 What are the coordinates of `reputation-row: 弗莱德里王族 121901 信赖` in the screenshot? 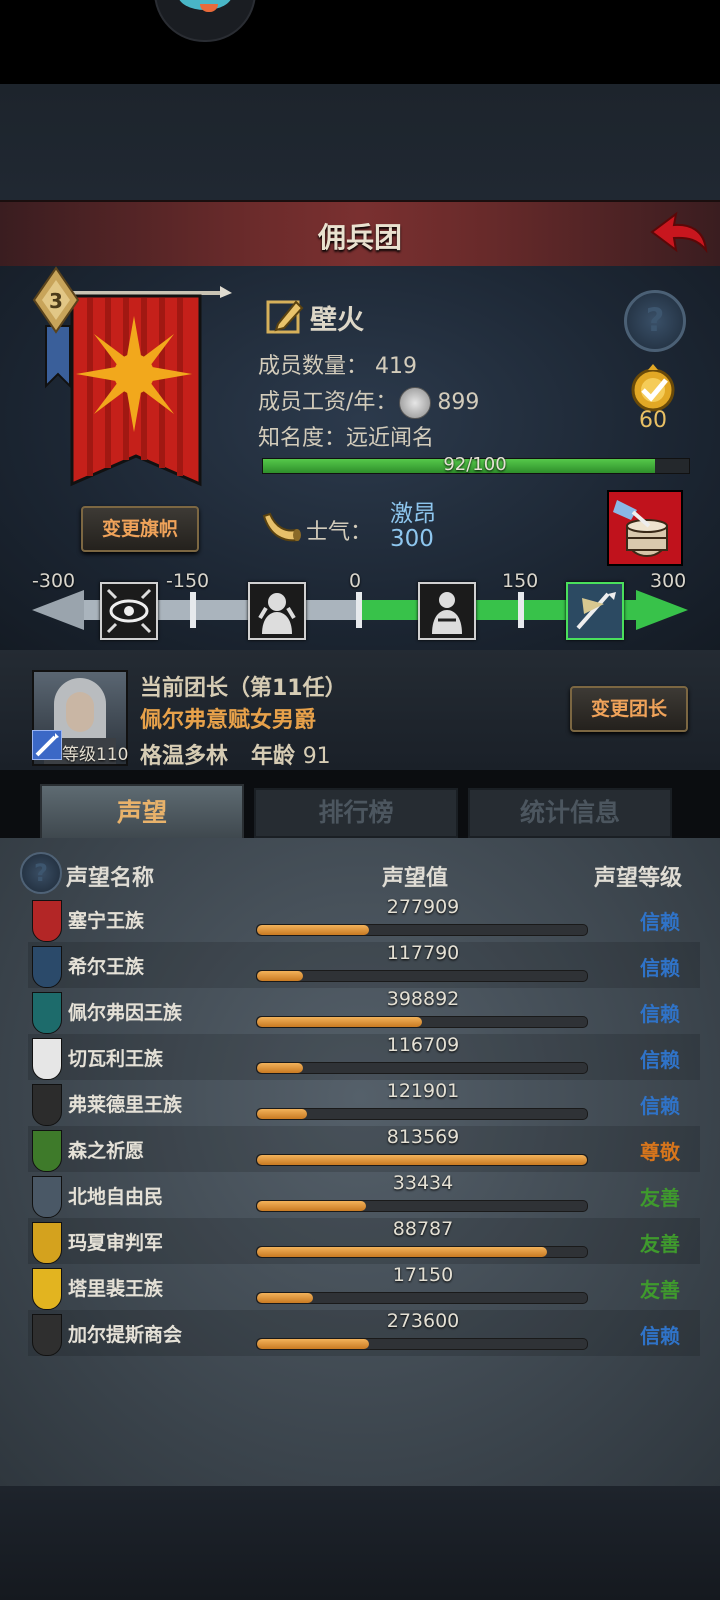 It's located at (364, 1103).